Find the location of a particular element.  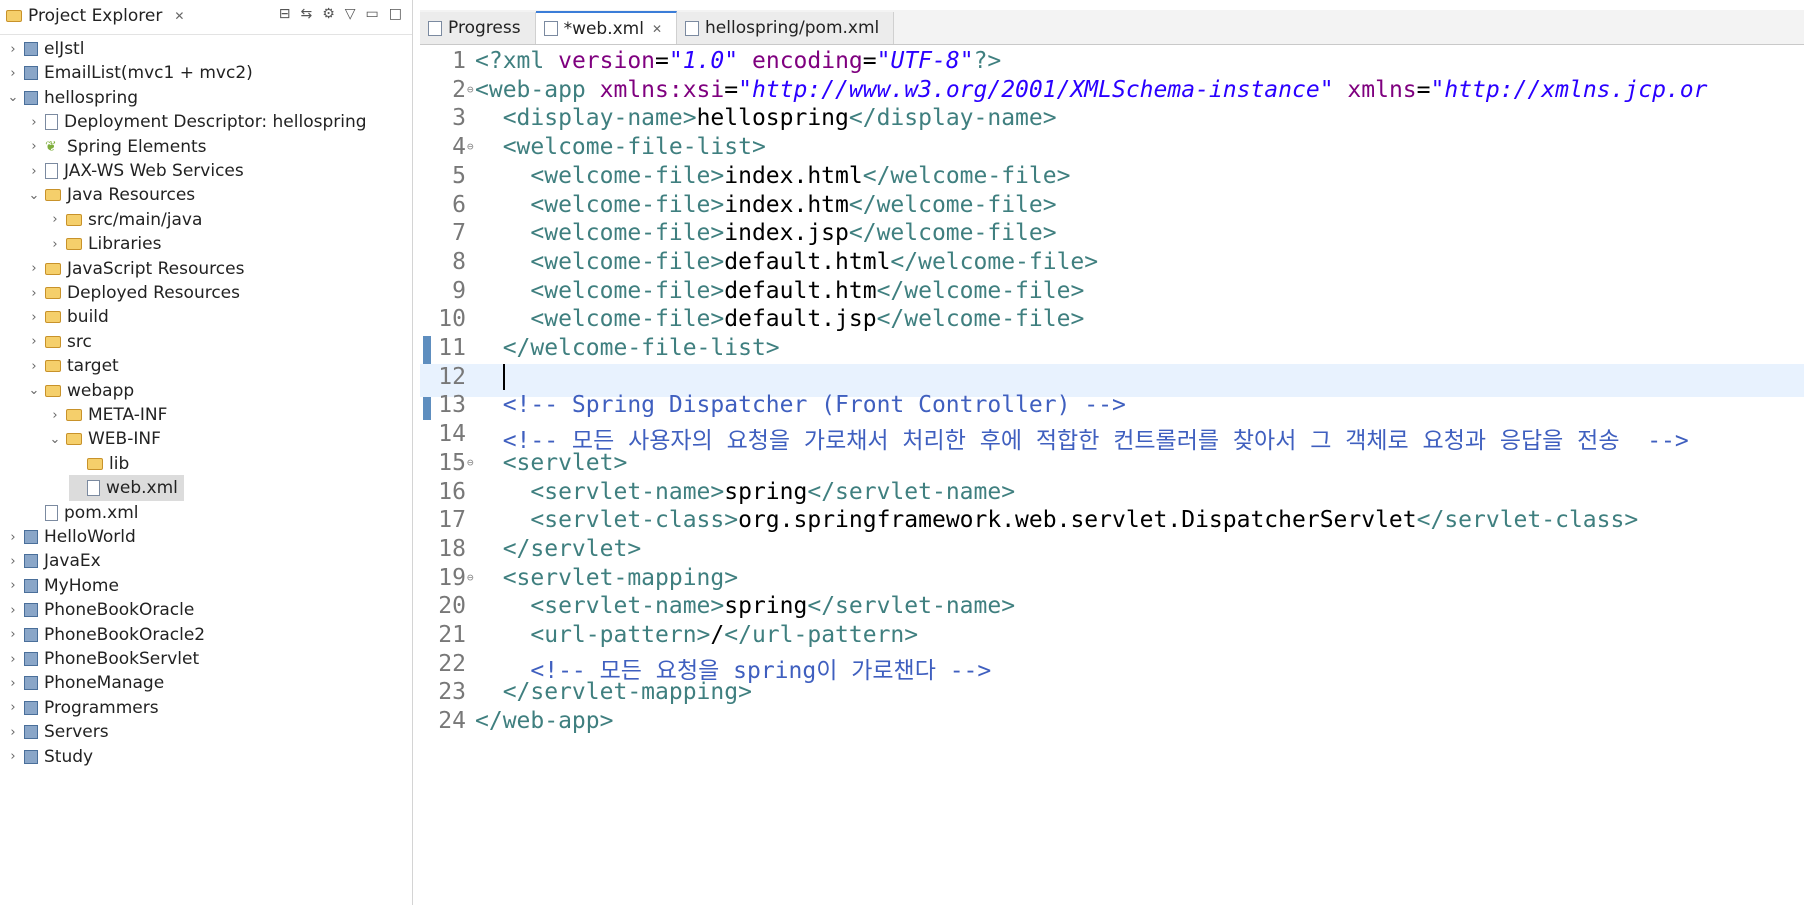

code-token: ?> is located at coordinates (987, 61).